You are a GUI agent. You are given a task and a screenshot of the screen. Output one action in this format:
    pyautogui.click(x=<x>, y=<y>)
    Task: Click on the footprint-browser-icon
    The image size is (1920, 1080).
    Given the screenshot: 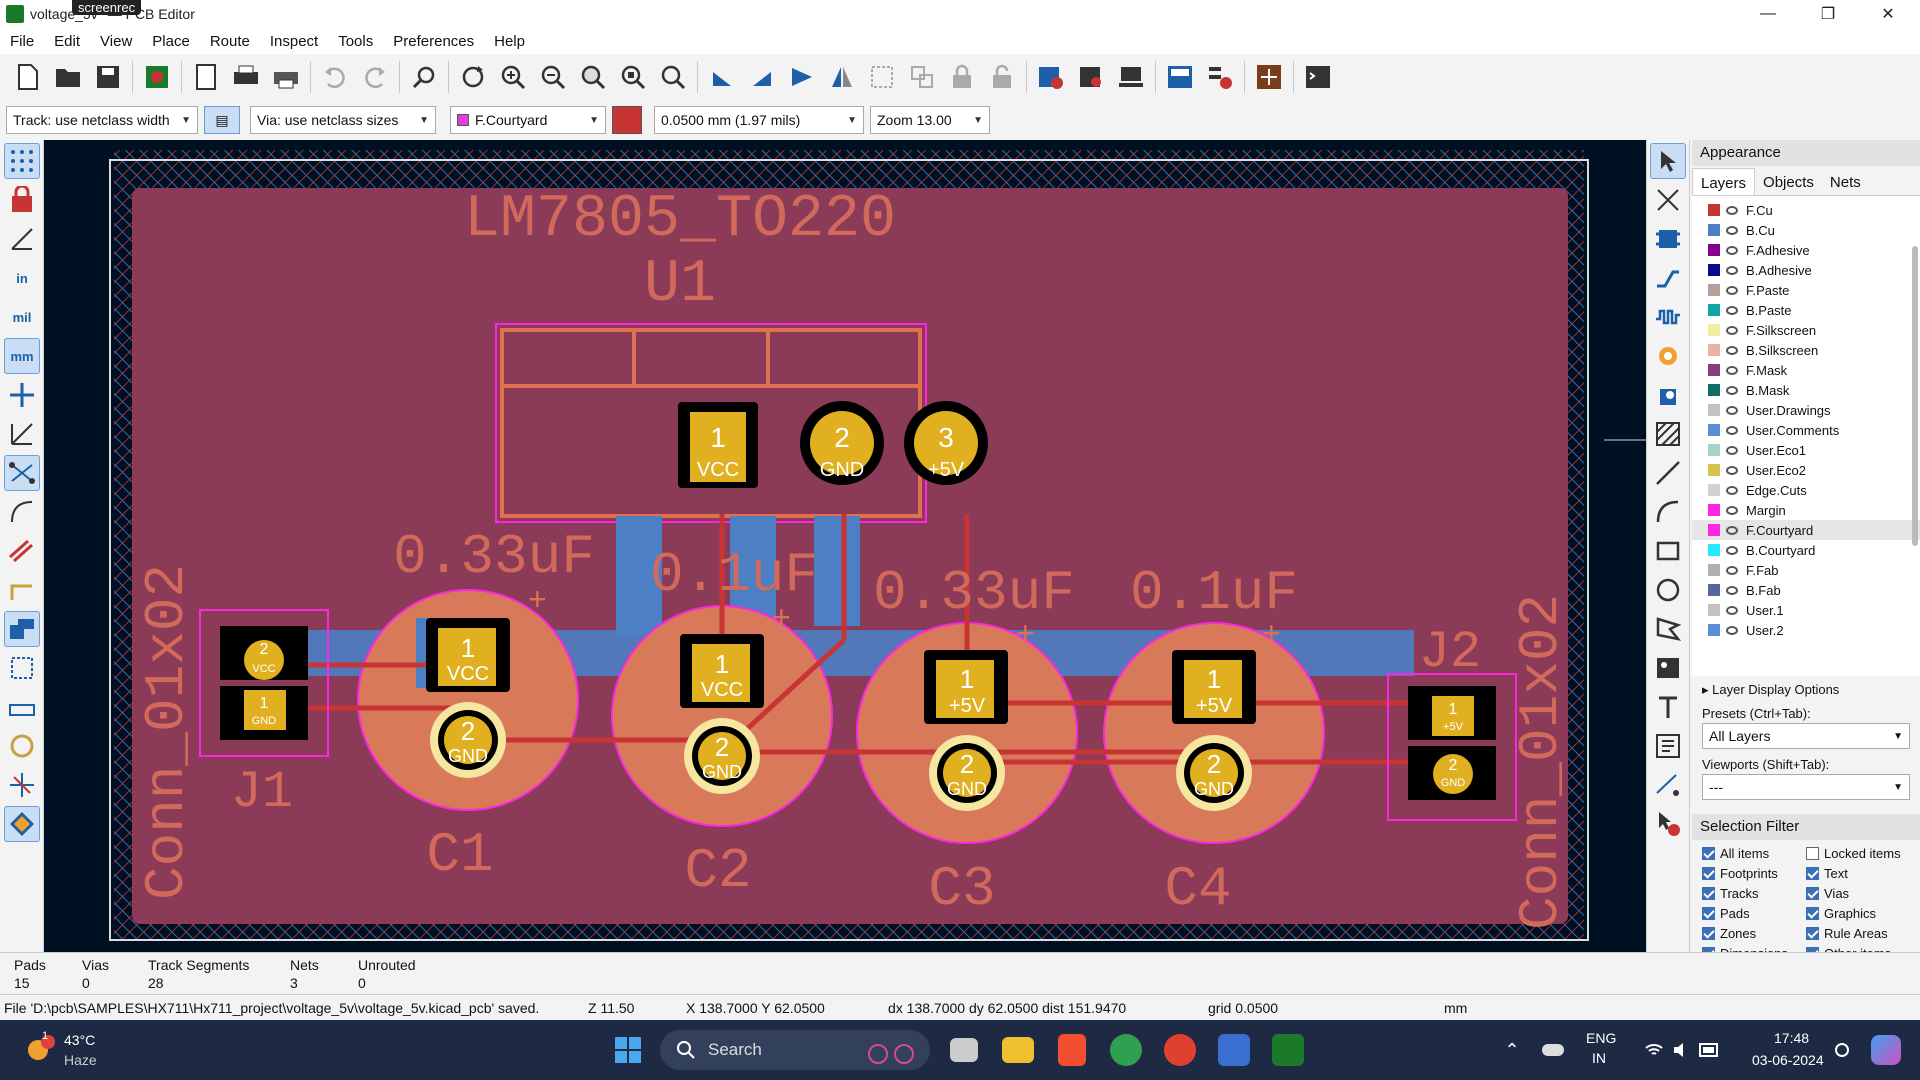 What is the action you would take?
    pyautogui.click(x=1091, y=77)
    